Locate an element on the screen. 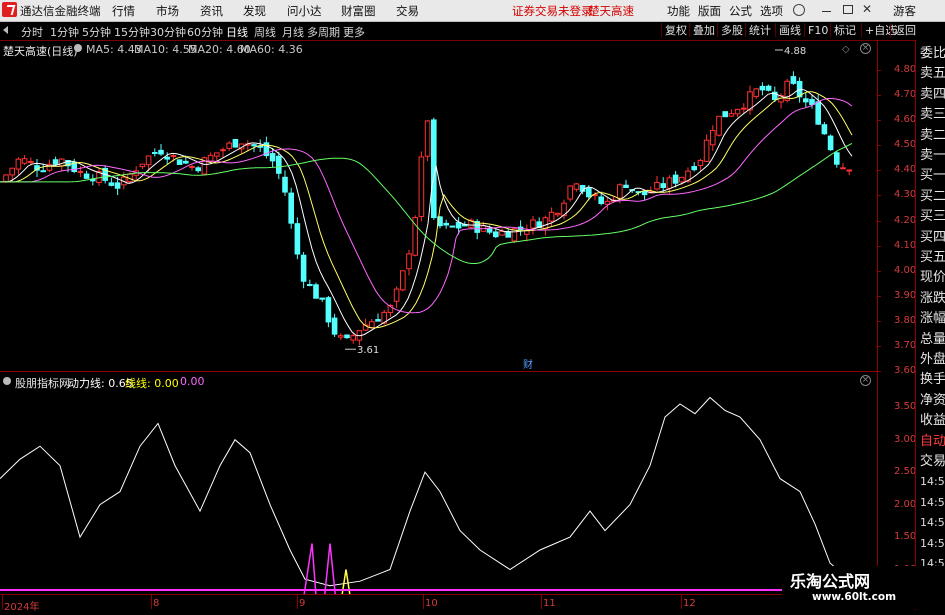 The height and width of the screenshot is (615, 945). login-notice: 证券交易未登录 is located at coordinates (552, 11).